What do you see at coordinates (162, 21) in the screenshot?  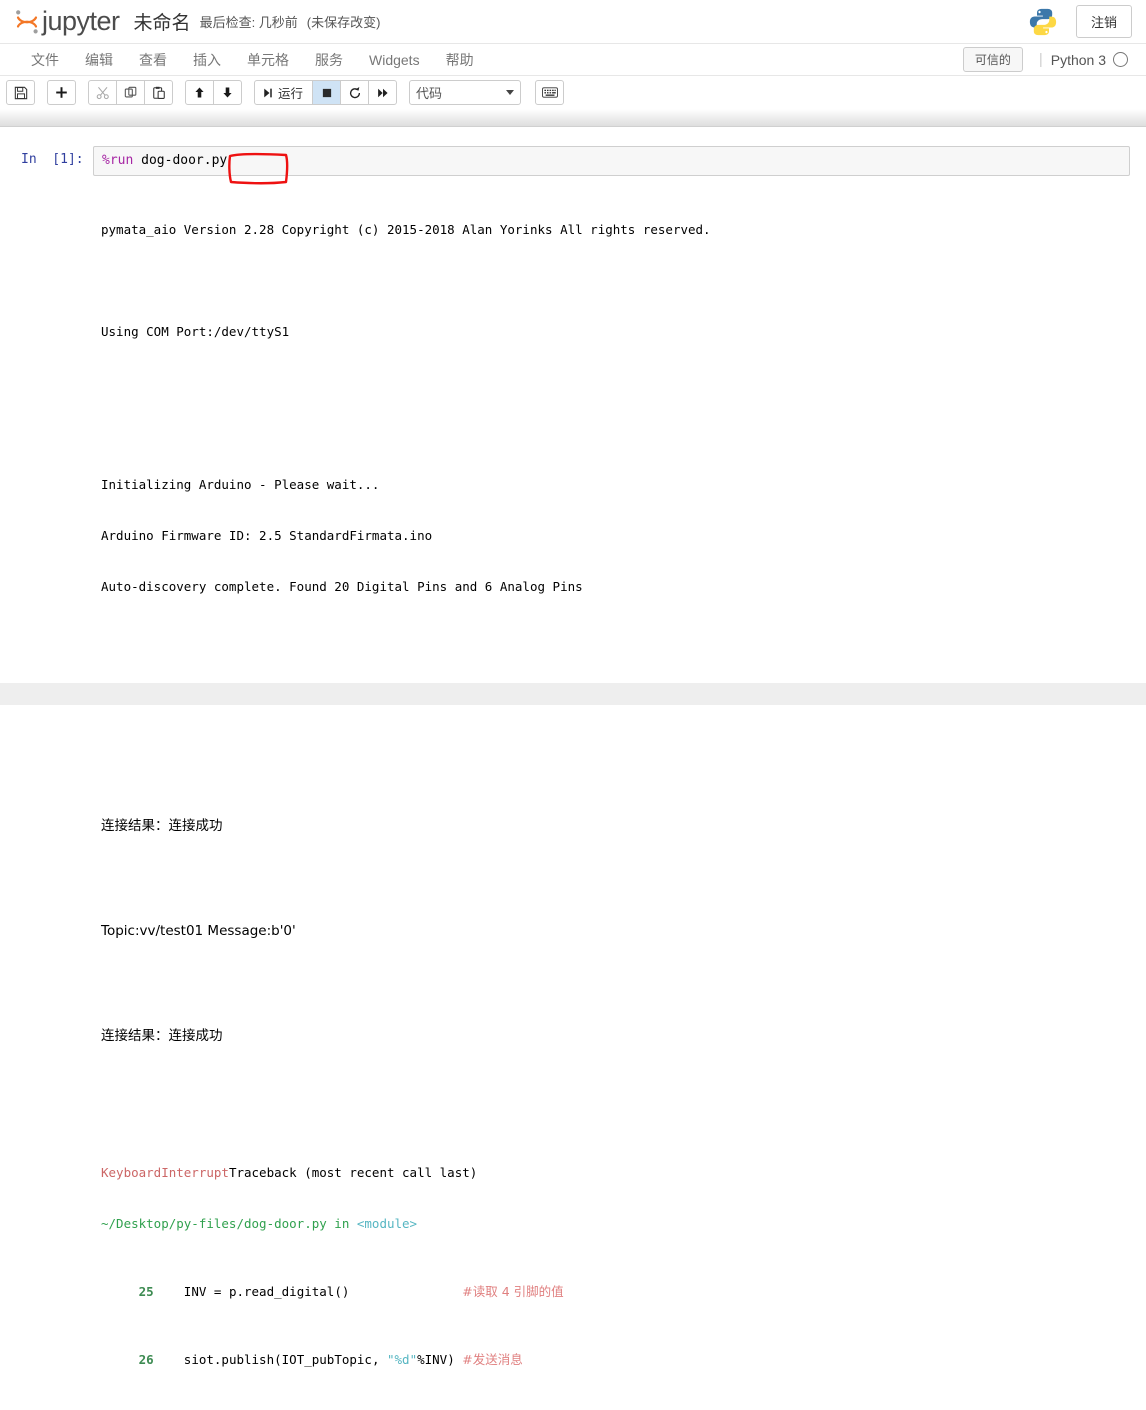 I see `notebook-title: 未命名` at bounding box center [162, 21].